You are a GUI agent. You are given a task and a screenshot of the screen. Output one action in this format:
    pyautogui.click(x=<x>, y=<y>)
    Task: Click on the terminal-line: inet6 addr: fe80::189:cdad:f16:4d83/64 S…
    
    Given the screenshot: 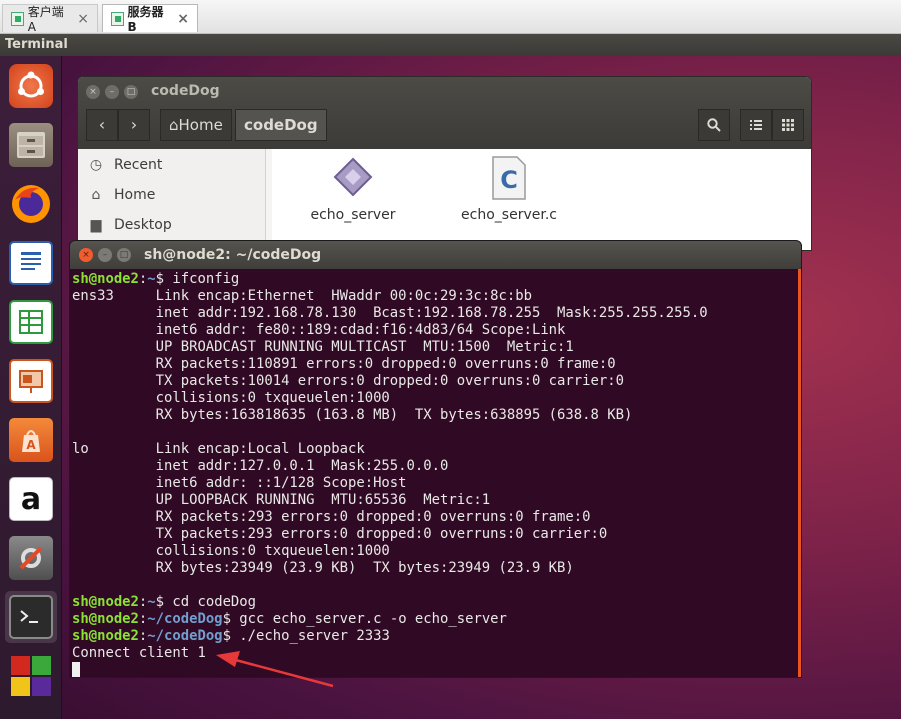 What is the action you would take?
    pyautogui.click(x=319, y=330)
    